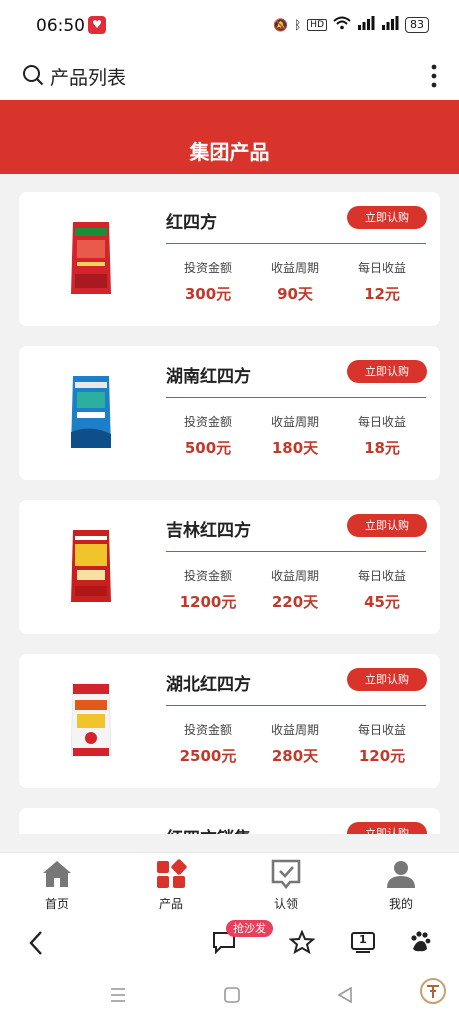  Describe the element at coordinates (295, 294) in the screenshot. I see `period-value: 90天` at that location.